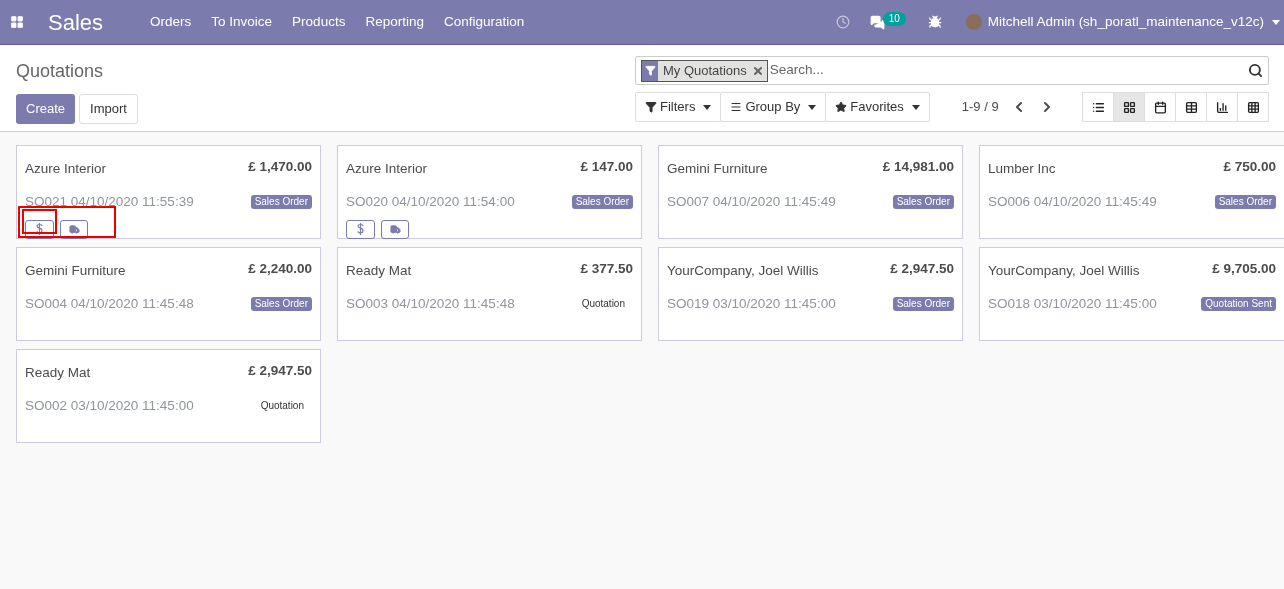 Image resolution: width=1284 pixels, height=589 pixels. I want to click on facet-label: My Quotations, so click(705, 70).